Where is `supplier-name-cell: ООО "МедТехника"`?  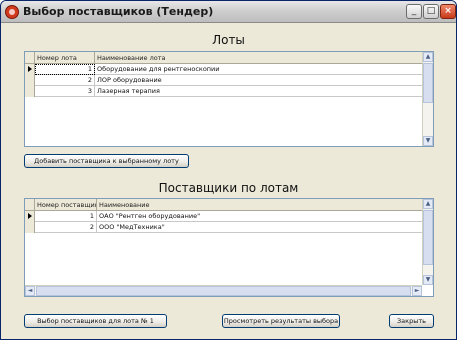
supplier-name-cell: ООО "МедТехника" is located at coordinates (257, 227).